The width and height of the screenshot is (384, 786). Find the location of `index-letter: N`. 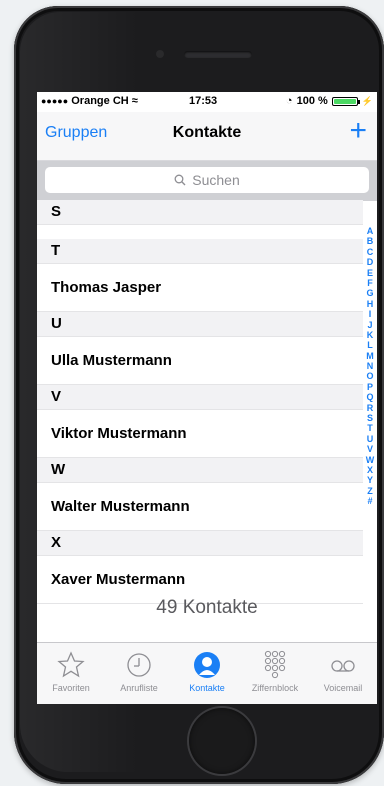

index-letter: N is located at coordinates (370, 366).